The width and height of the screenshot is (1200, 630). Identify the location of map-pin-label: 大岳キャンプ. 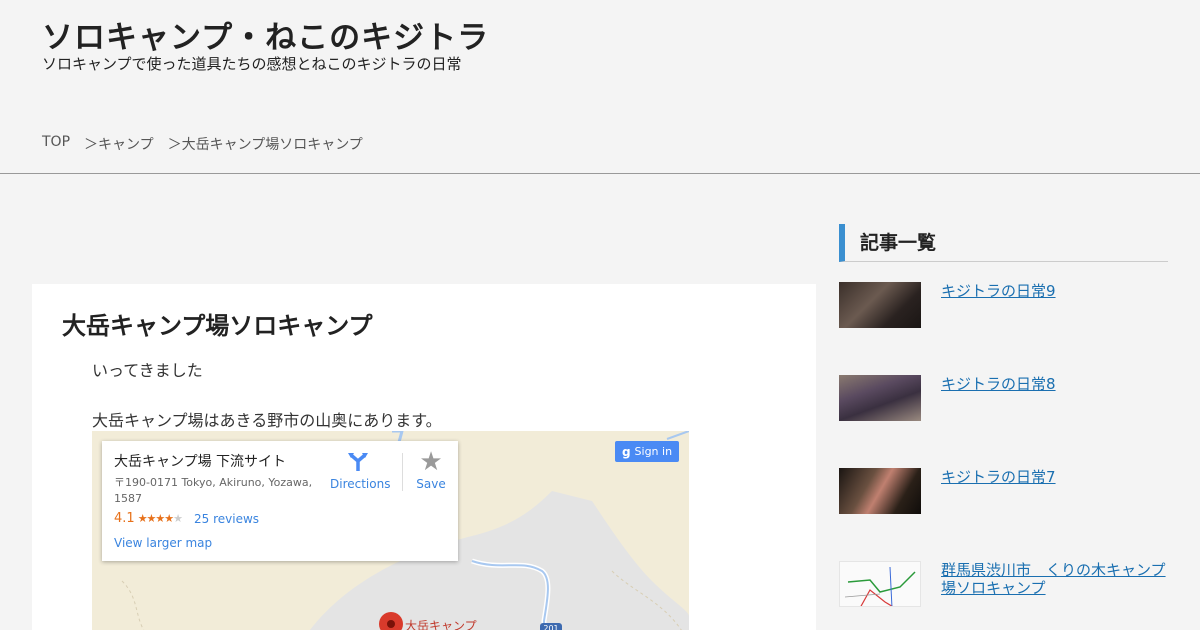
(441, 624).